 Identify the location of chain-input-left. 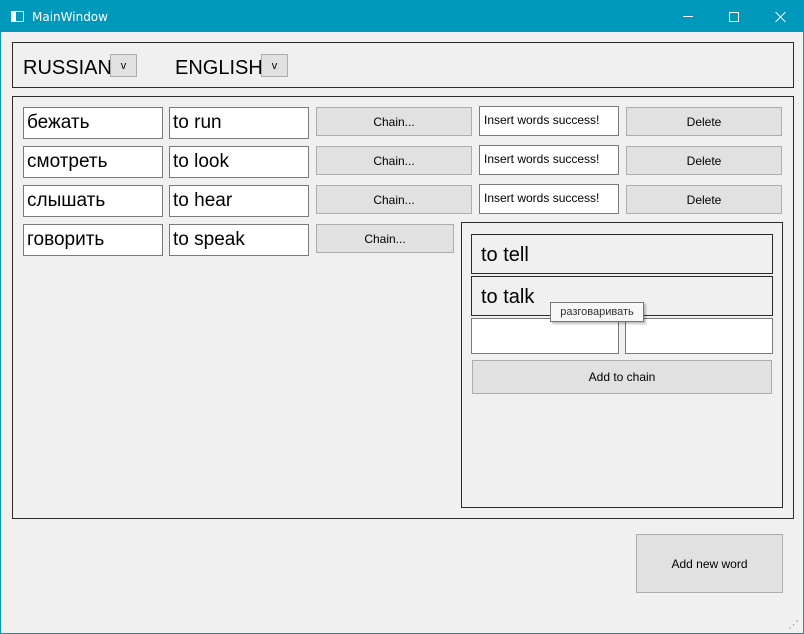
(545, 336).